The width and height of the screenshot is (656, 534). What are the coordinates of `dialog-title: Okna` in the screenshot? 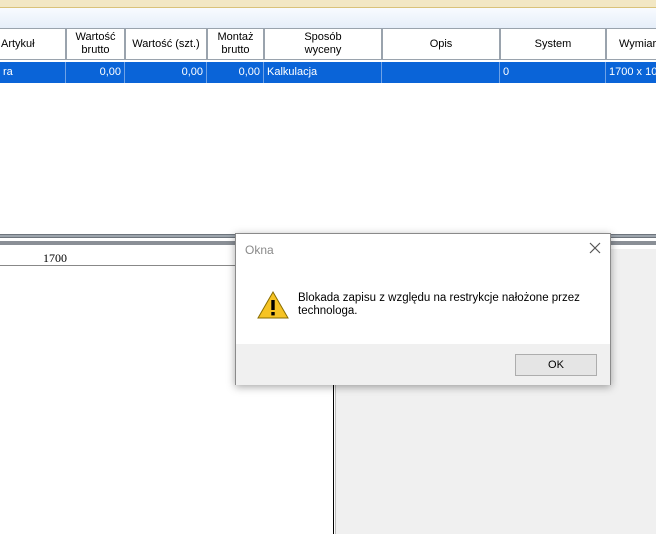 It's located at (259, 250).